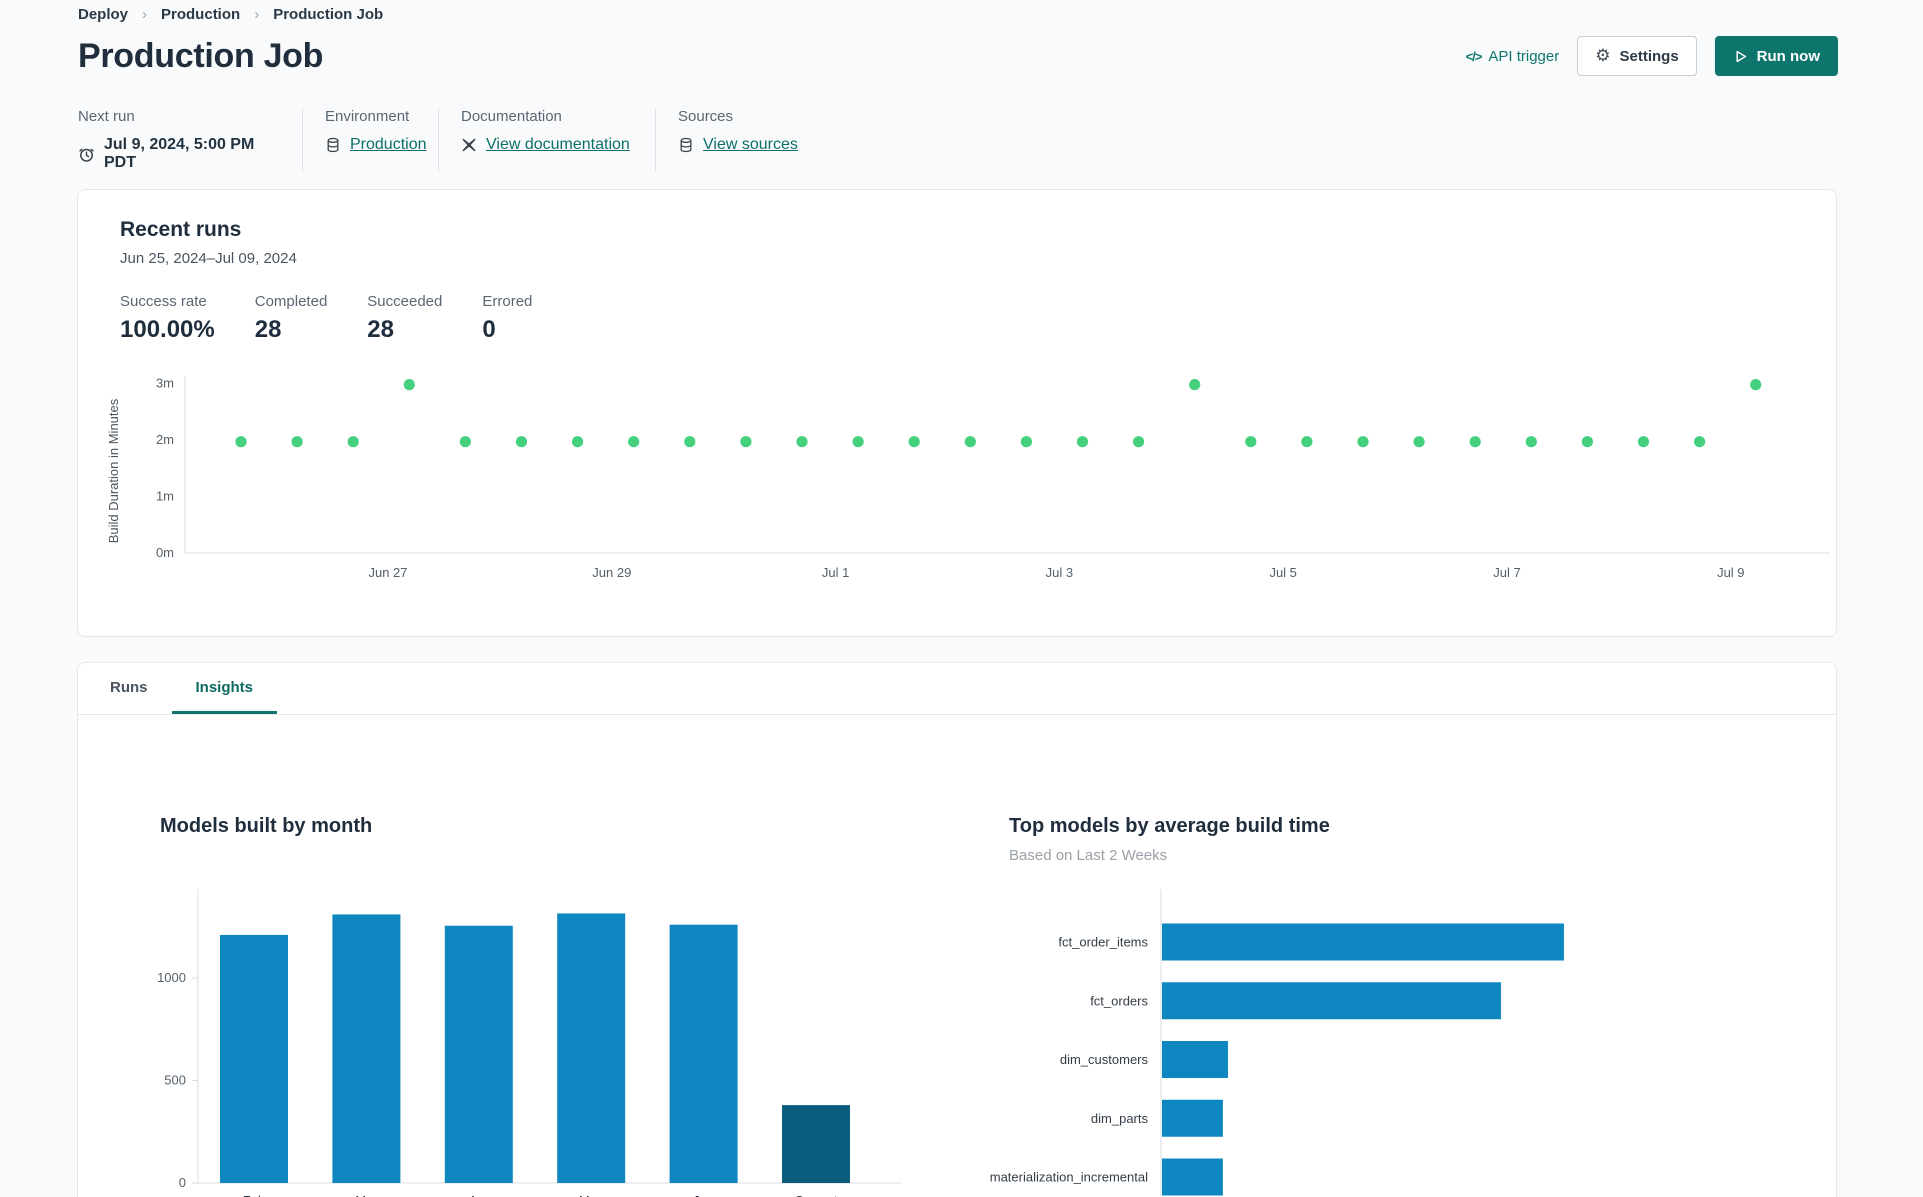 The height and width of the screenshot is (1197, 1923). Describe the element at coordinates (1740, 56) in the screenshot. I see `play-icon` at that location.